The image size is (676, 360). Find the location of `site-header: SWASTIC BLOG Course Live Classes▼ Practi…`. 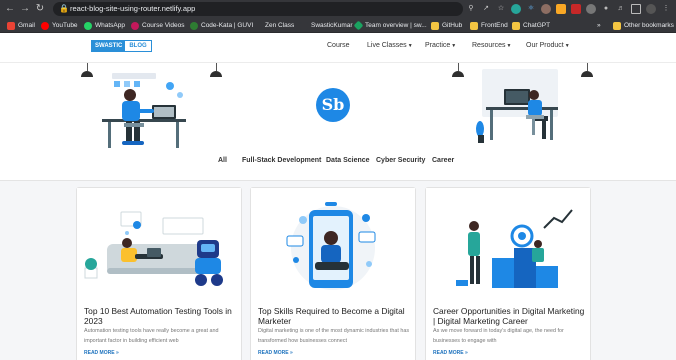

site-header: SWASTIC BLOG Course Live Classes▼ Practi… is located at coordinates (338, 48).